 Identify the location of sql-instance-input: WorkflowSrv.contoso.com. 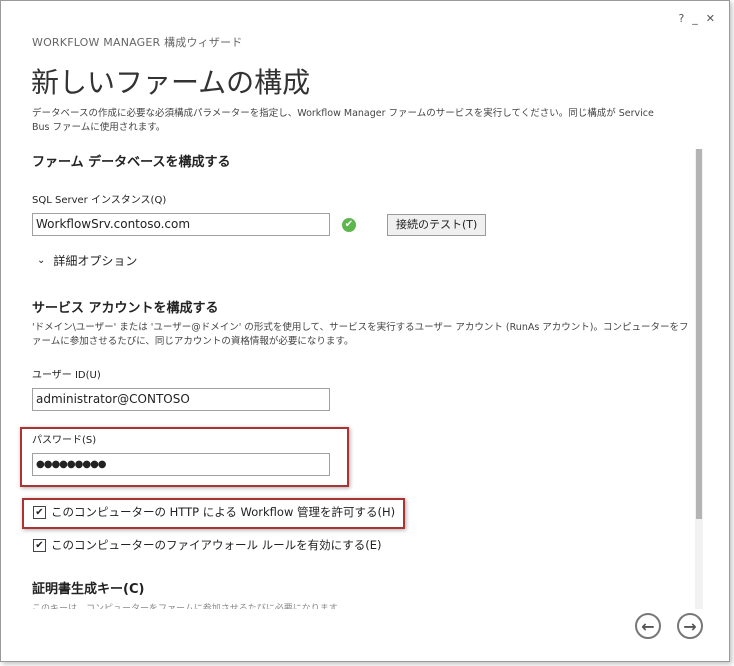
(181, 224).